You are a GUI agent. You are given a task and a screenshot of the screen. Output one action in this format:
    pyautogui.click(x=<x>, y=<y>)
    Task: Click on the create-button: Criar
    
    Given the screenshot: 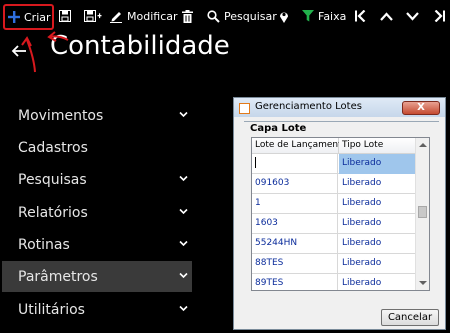 What is the action you would take?
    pyautogui.click(x=28, y=17)
    